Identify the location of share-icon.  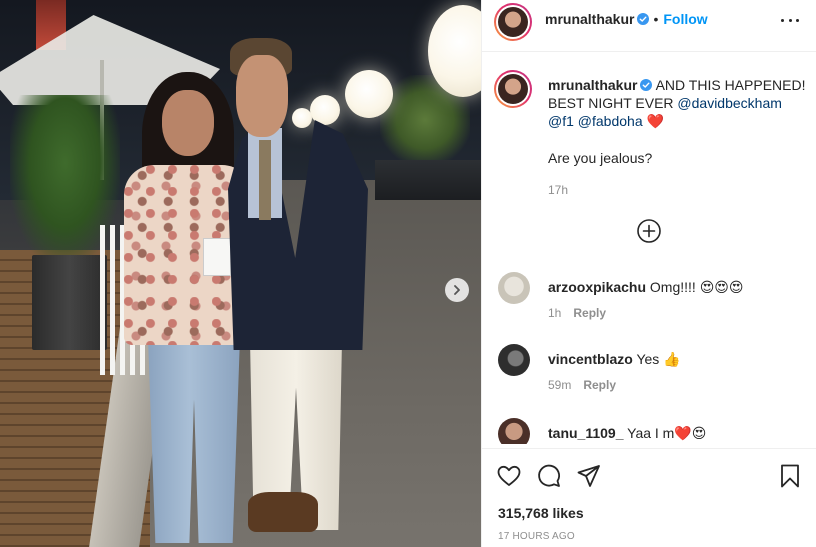
(589, 476).